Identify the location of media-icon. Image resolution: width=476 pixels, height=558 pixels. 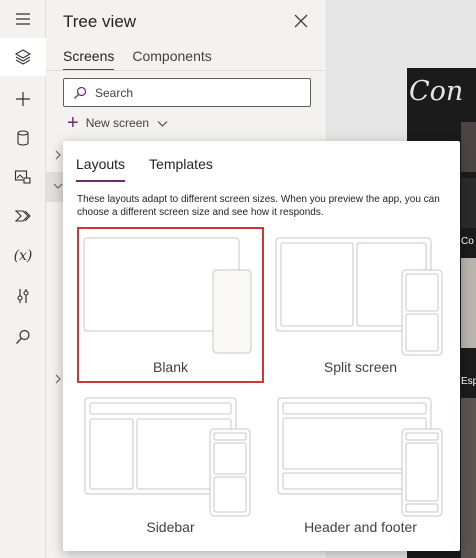
(22, 177).